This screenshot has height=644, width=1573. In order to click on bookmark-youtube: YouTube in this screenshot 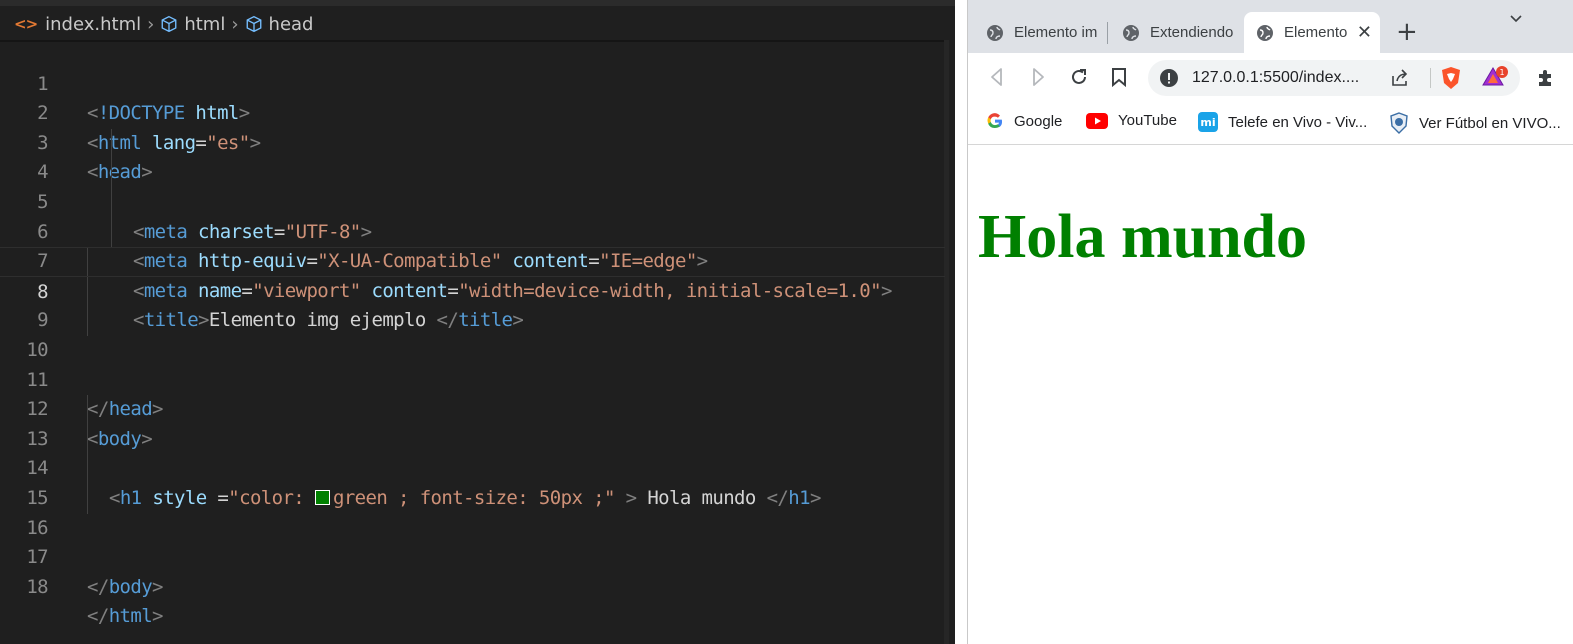, I will do `click(1131, 120)`.